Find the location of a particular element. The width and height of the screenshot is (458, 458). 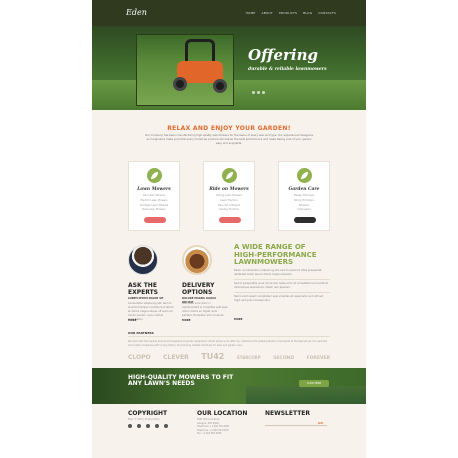

header-bar: Eden HOME ABOUT PRODUCTS BLOG CONTACTS is located at coordinates (229, 13).